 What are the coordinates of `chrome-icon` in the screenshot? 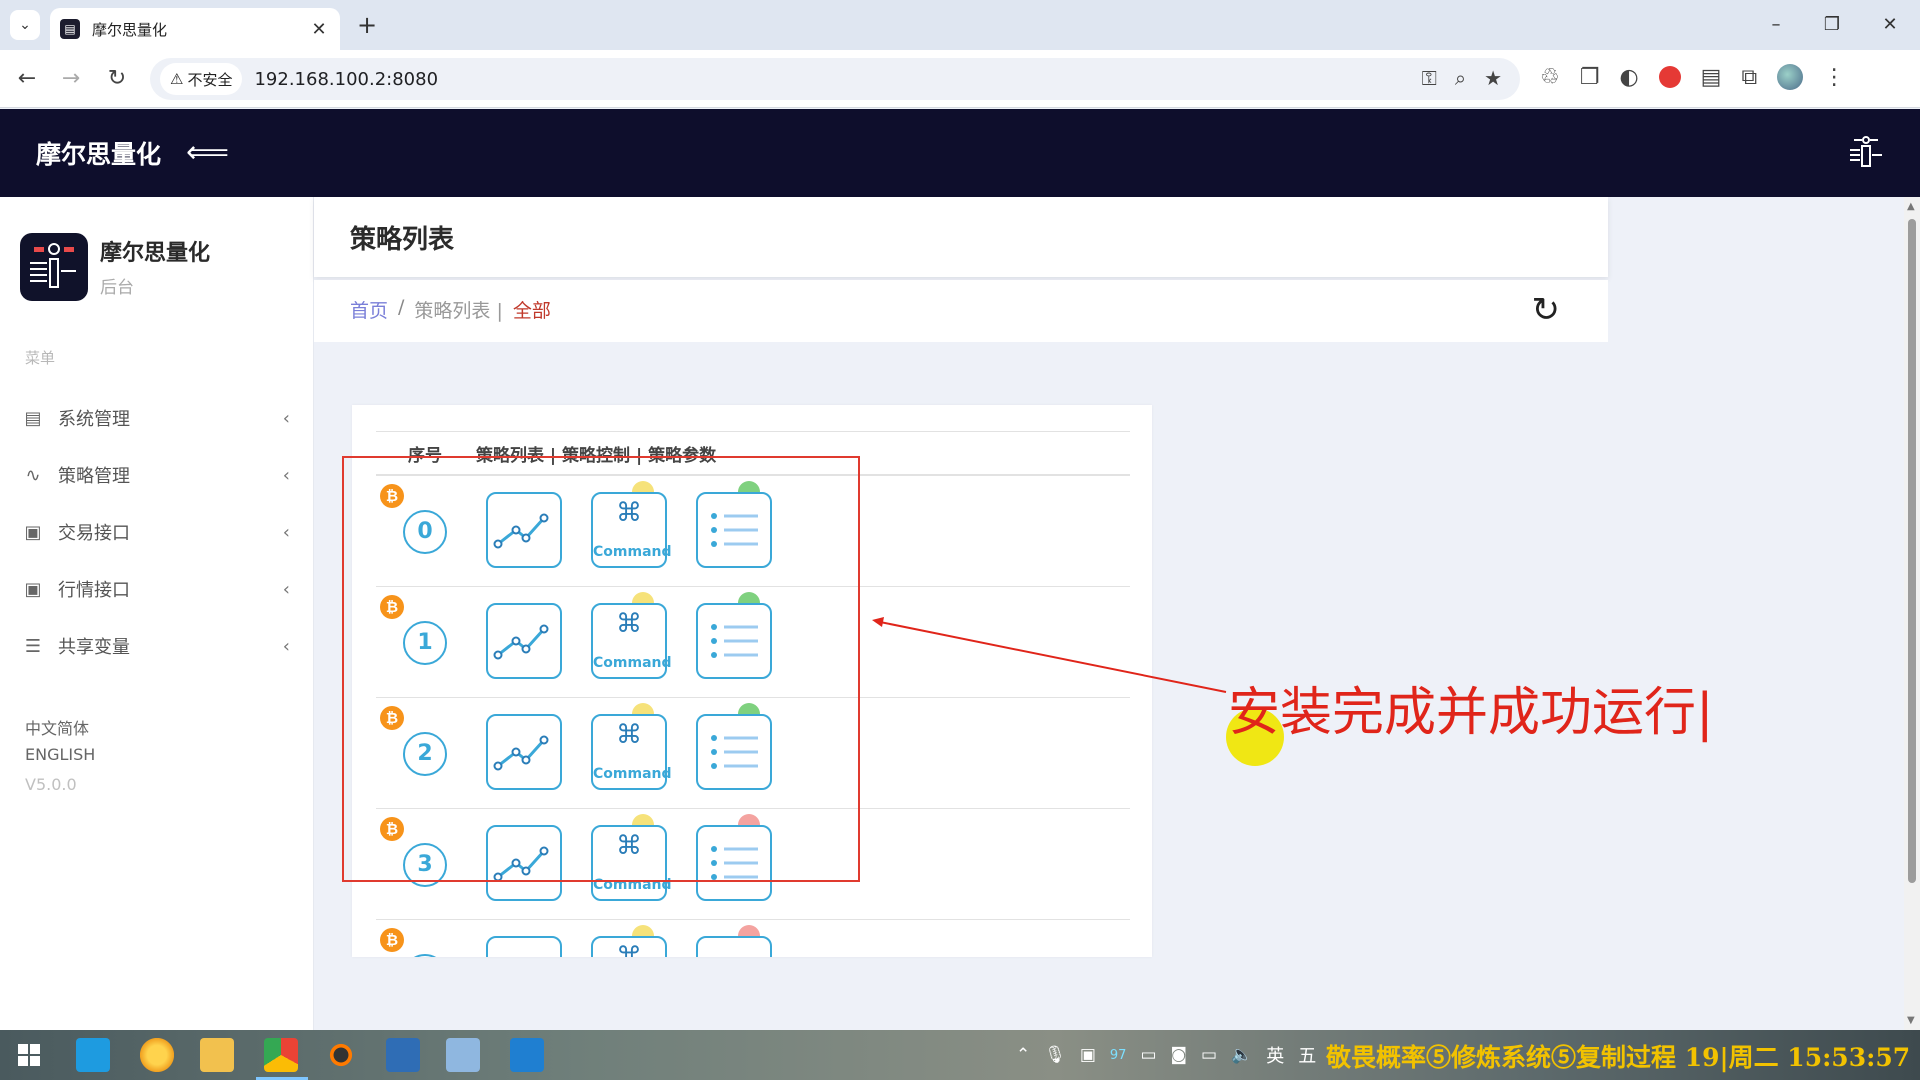 It's located at (281, 1055).